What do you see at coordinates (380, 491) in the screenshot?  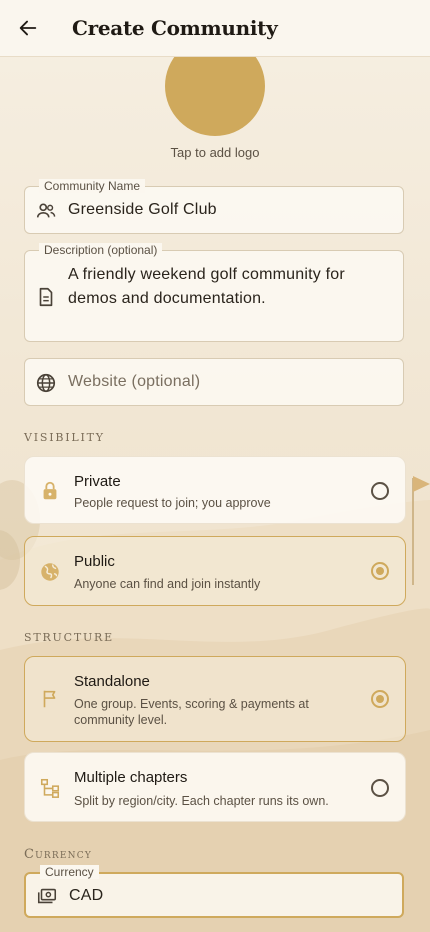 I see `radio-private` at bounding box center [380, 491].